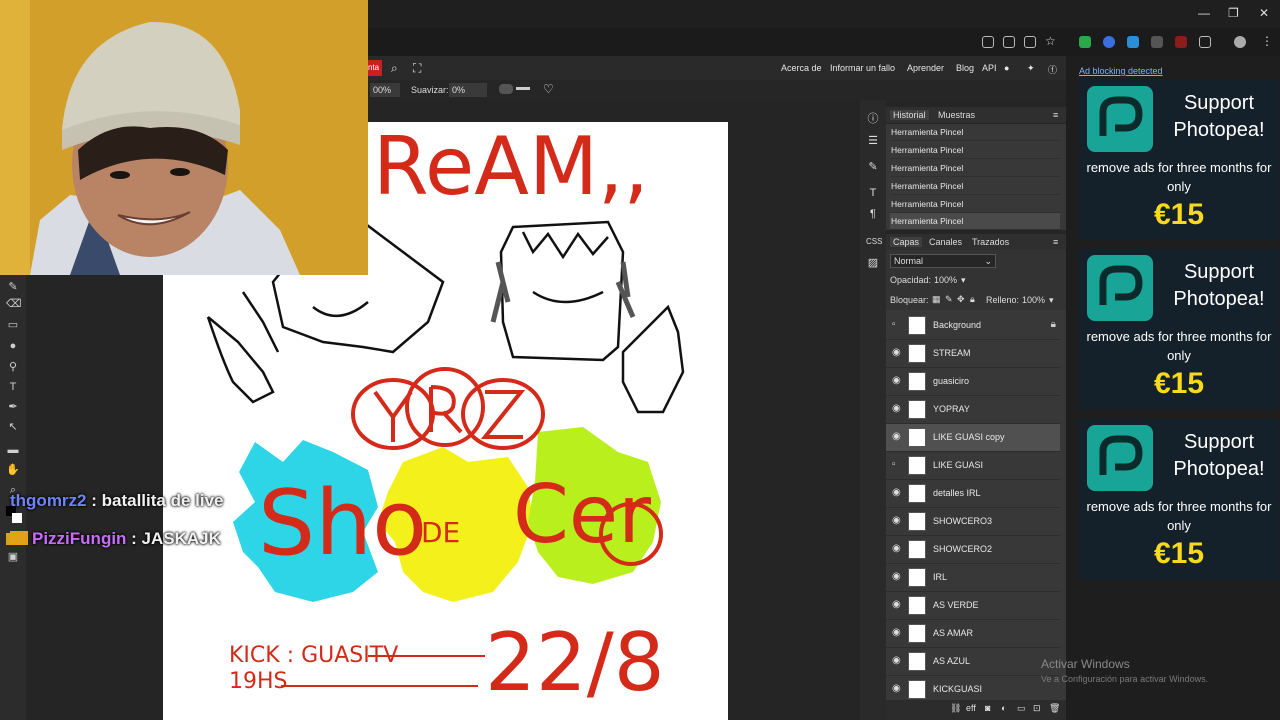 This screenshot has height=720, width=1280. I want to click on layer-row: ◉ guasiciro, so click(973, 382).